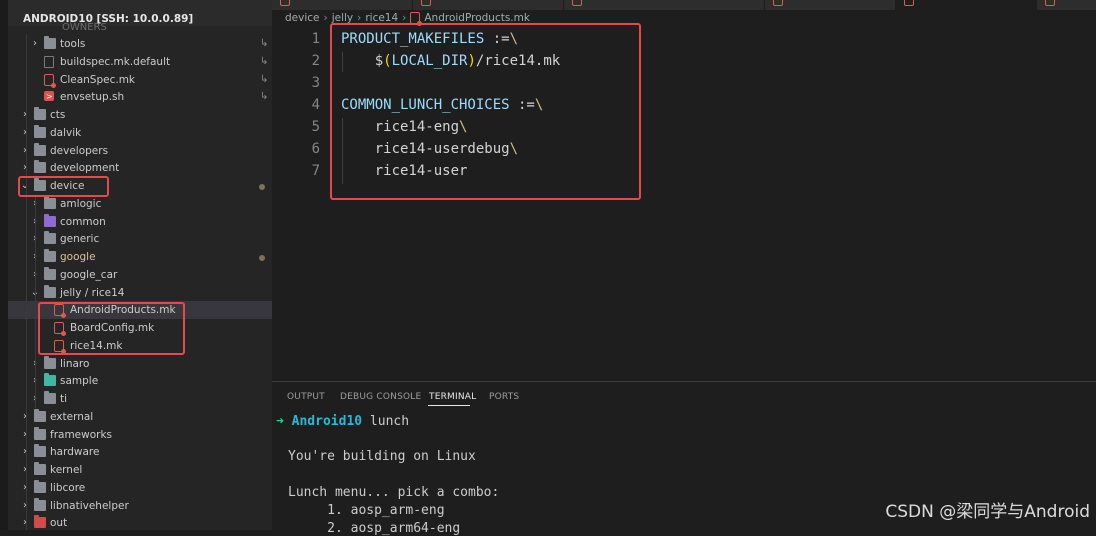 This screenshot has width=1096, height=536. What do you see at coordinates (477, 18) in the screenshot?
I see `breadcrumb-item: AndroidProducts.mk` at bounding box center [477, 18].